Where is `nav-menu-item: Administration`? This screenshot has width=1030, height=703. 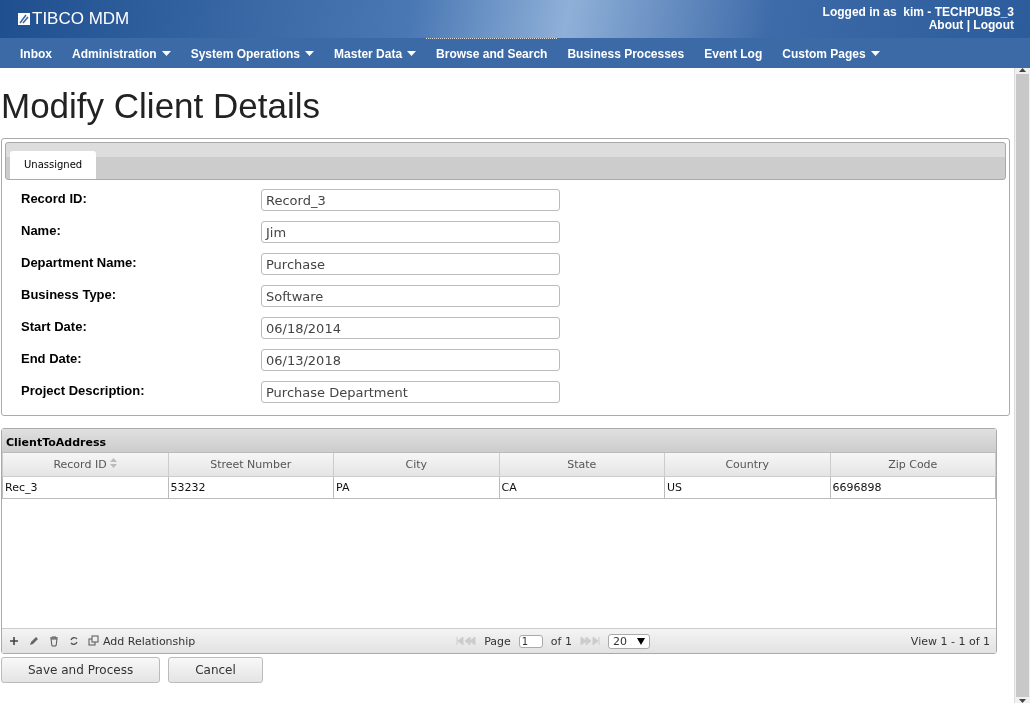
nav-menu-item: Administration is located at coordinates (121, 53).